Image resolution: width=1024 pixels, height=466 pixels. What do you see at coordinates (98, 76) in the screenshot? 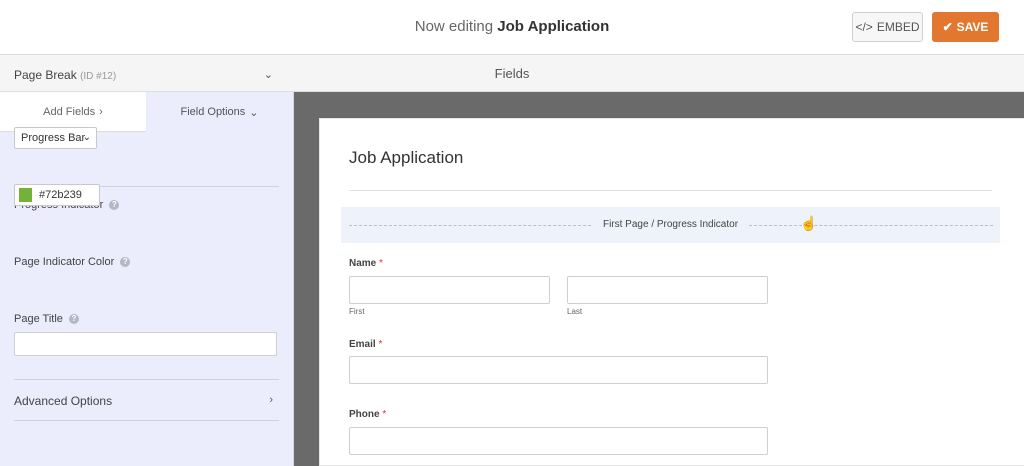
I see `page-break-id: (ID #12)` at bounding box center [98, 76].